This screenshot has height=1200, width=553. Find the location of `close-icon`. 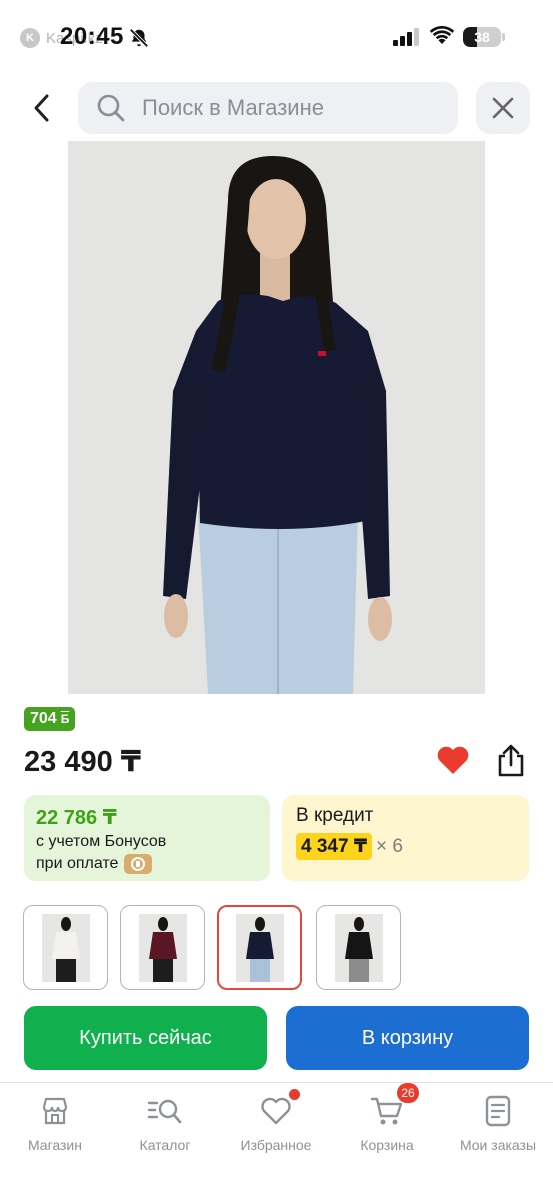

close-icon is located at coordinates (503, 108).